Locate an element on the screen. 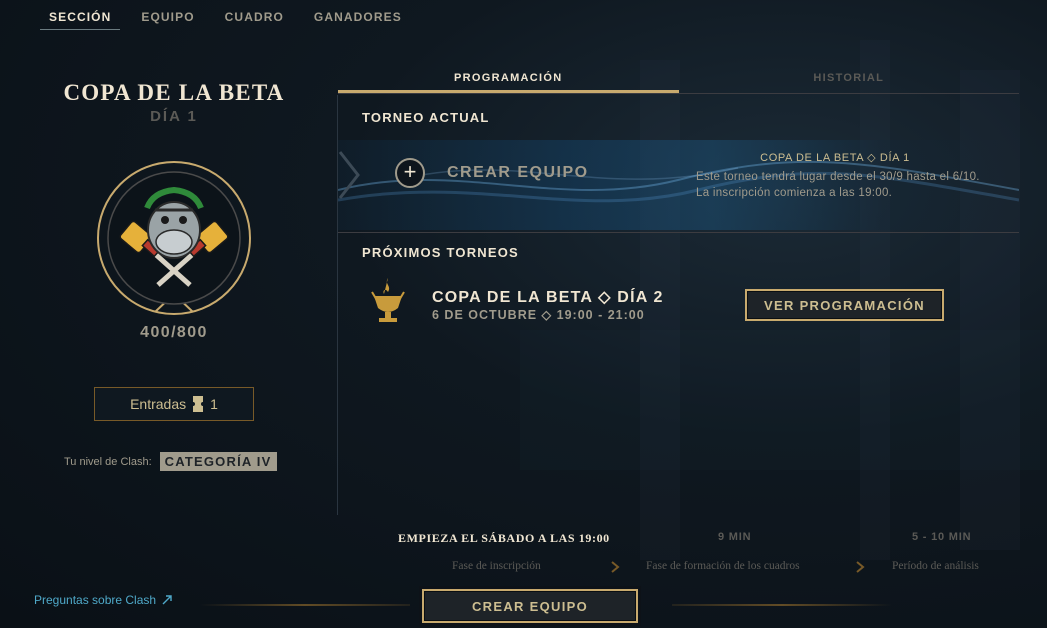  create-team-inline-button: + CREAR EQUIPO is located at coordinates (492, 173).